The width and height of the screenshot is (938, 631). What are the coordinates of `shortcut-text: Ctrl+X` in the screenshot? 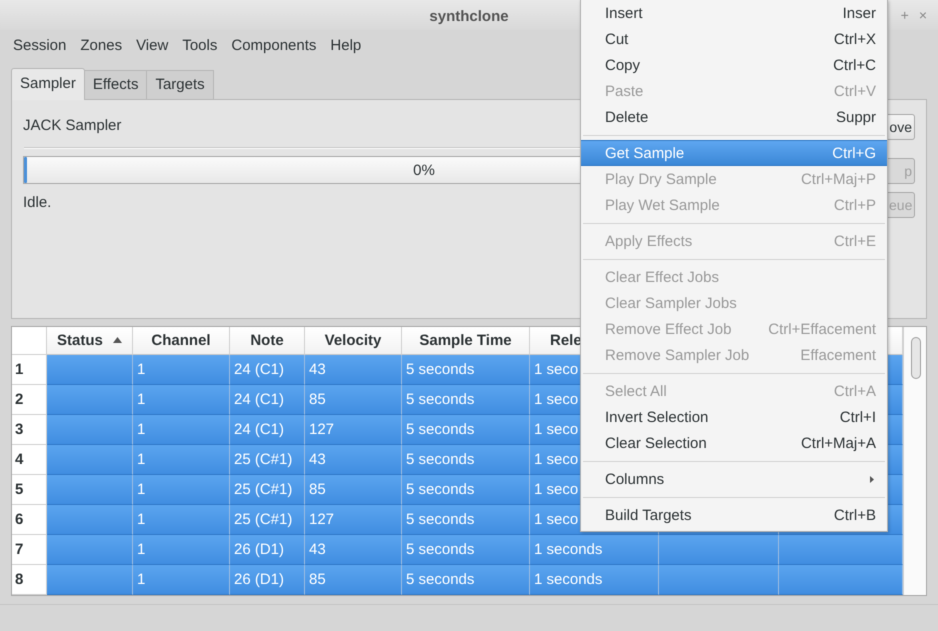 It's located at (855, 39).